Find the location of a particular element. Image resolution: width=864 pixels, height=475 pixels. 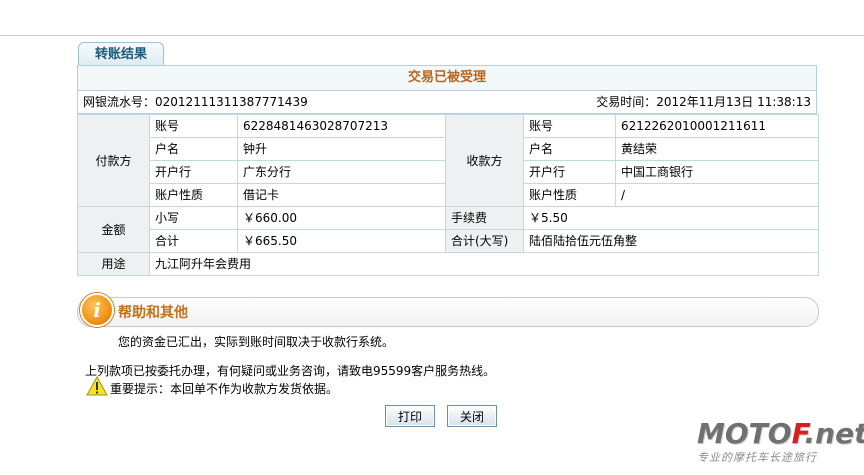

fee-label: 手续费 is located at coordinates (484, 218).